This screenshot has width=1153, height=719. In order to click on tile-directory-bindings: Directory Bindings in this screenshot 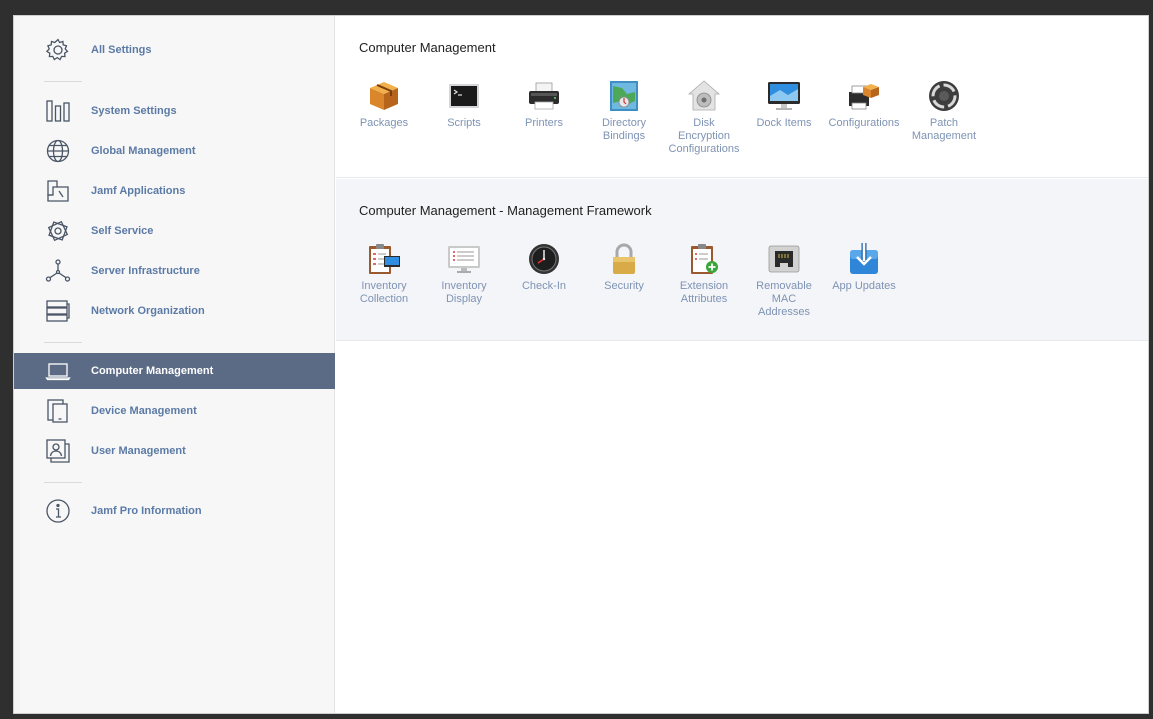, I will do `click(624, 110)`.